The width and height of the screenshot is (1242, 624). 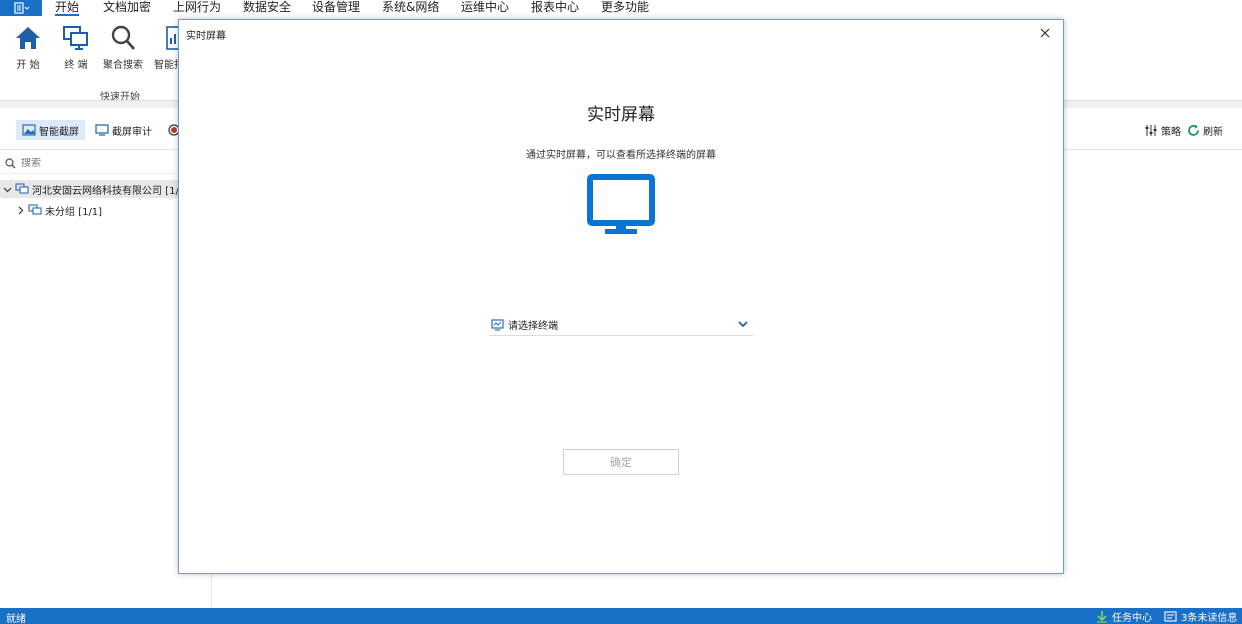 I want to click on unread-messages-button: 3条未读信息, so click(x=1200, y=616).